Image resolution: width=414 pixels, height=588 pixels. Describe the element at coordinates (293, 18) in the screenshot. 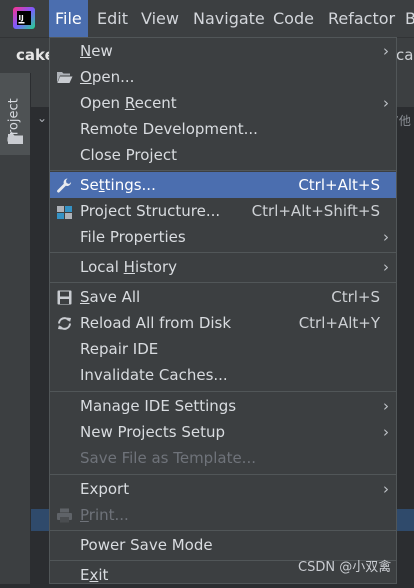

I see `menu-code: Code` at that location.